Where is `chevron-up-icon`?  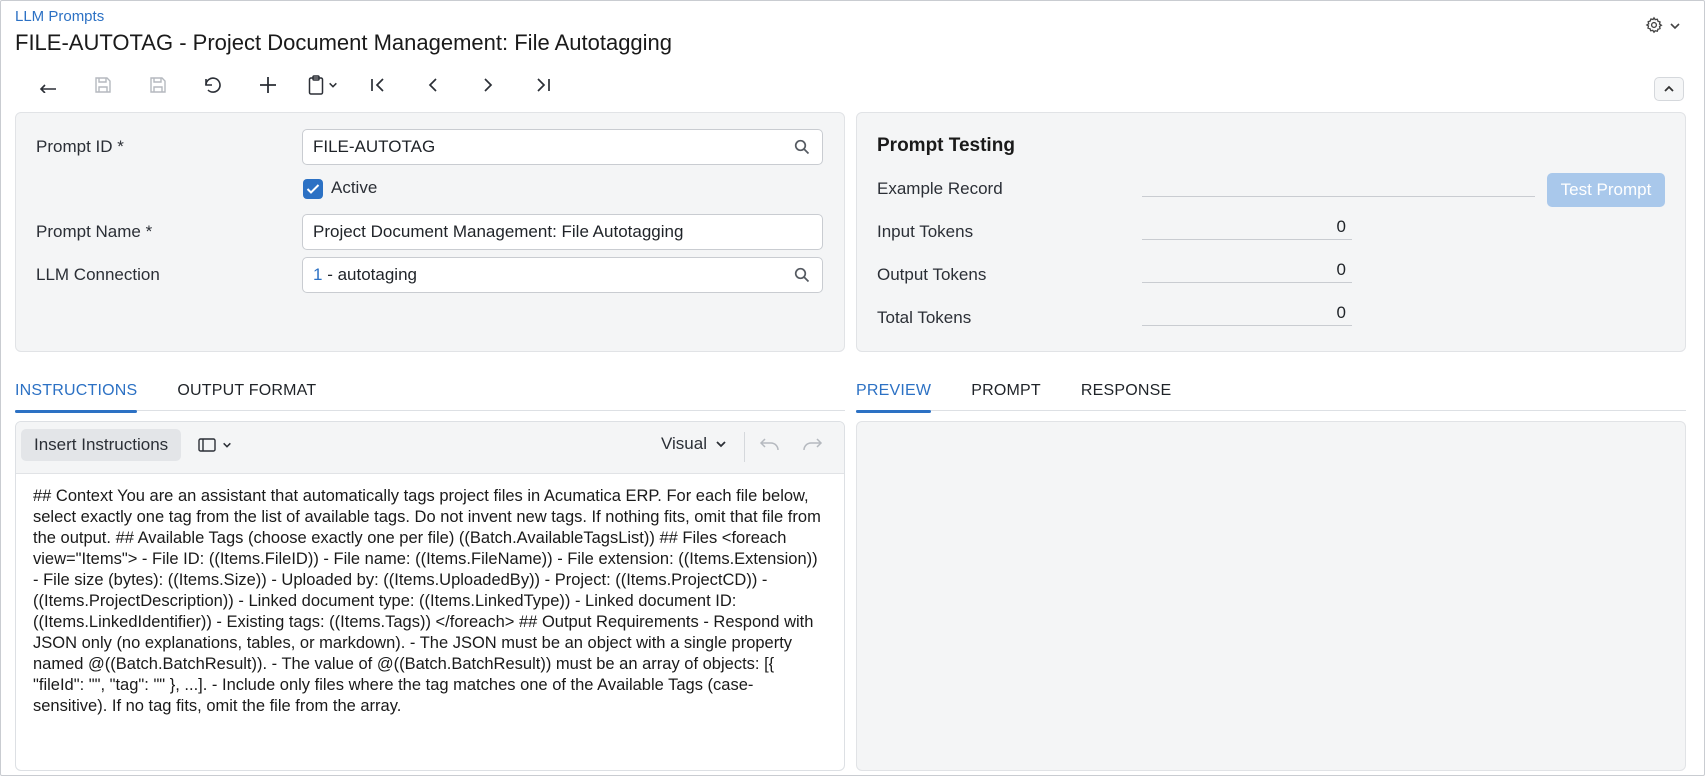
chevron-up-icon is located at coordinates (1669, 88).